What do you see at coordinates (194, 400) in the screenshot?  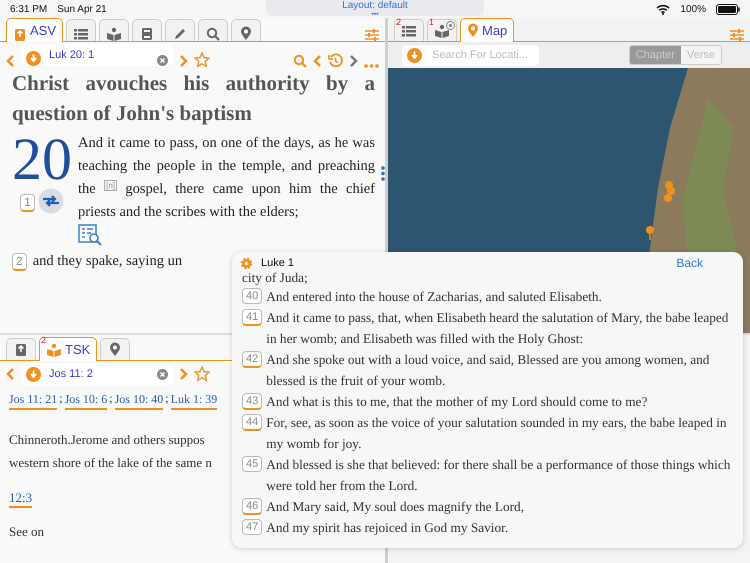 I see `reference-link: Luk 1: 39` at bounding box center [194, 400].